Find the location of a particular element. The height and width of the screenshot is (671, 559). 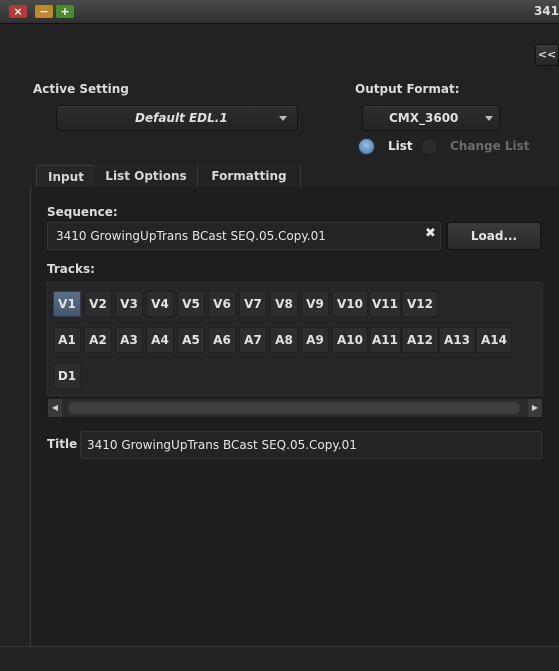

sequence-value: 3410 GrowingUpTrans BCast SEQ.05.Copy.01 is located at coordinates (191, 236).